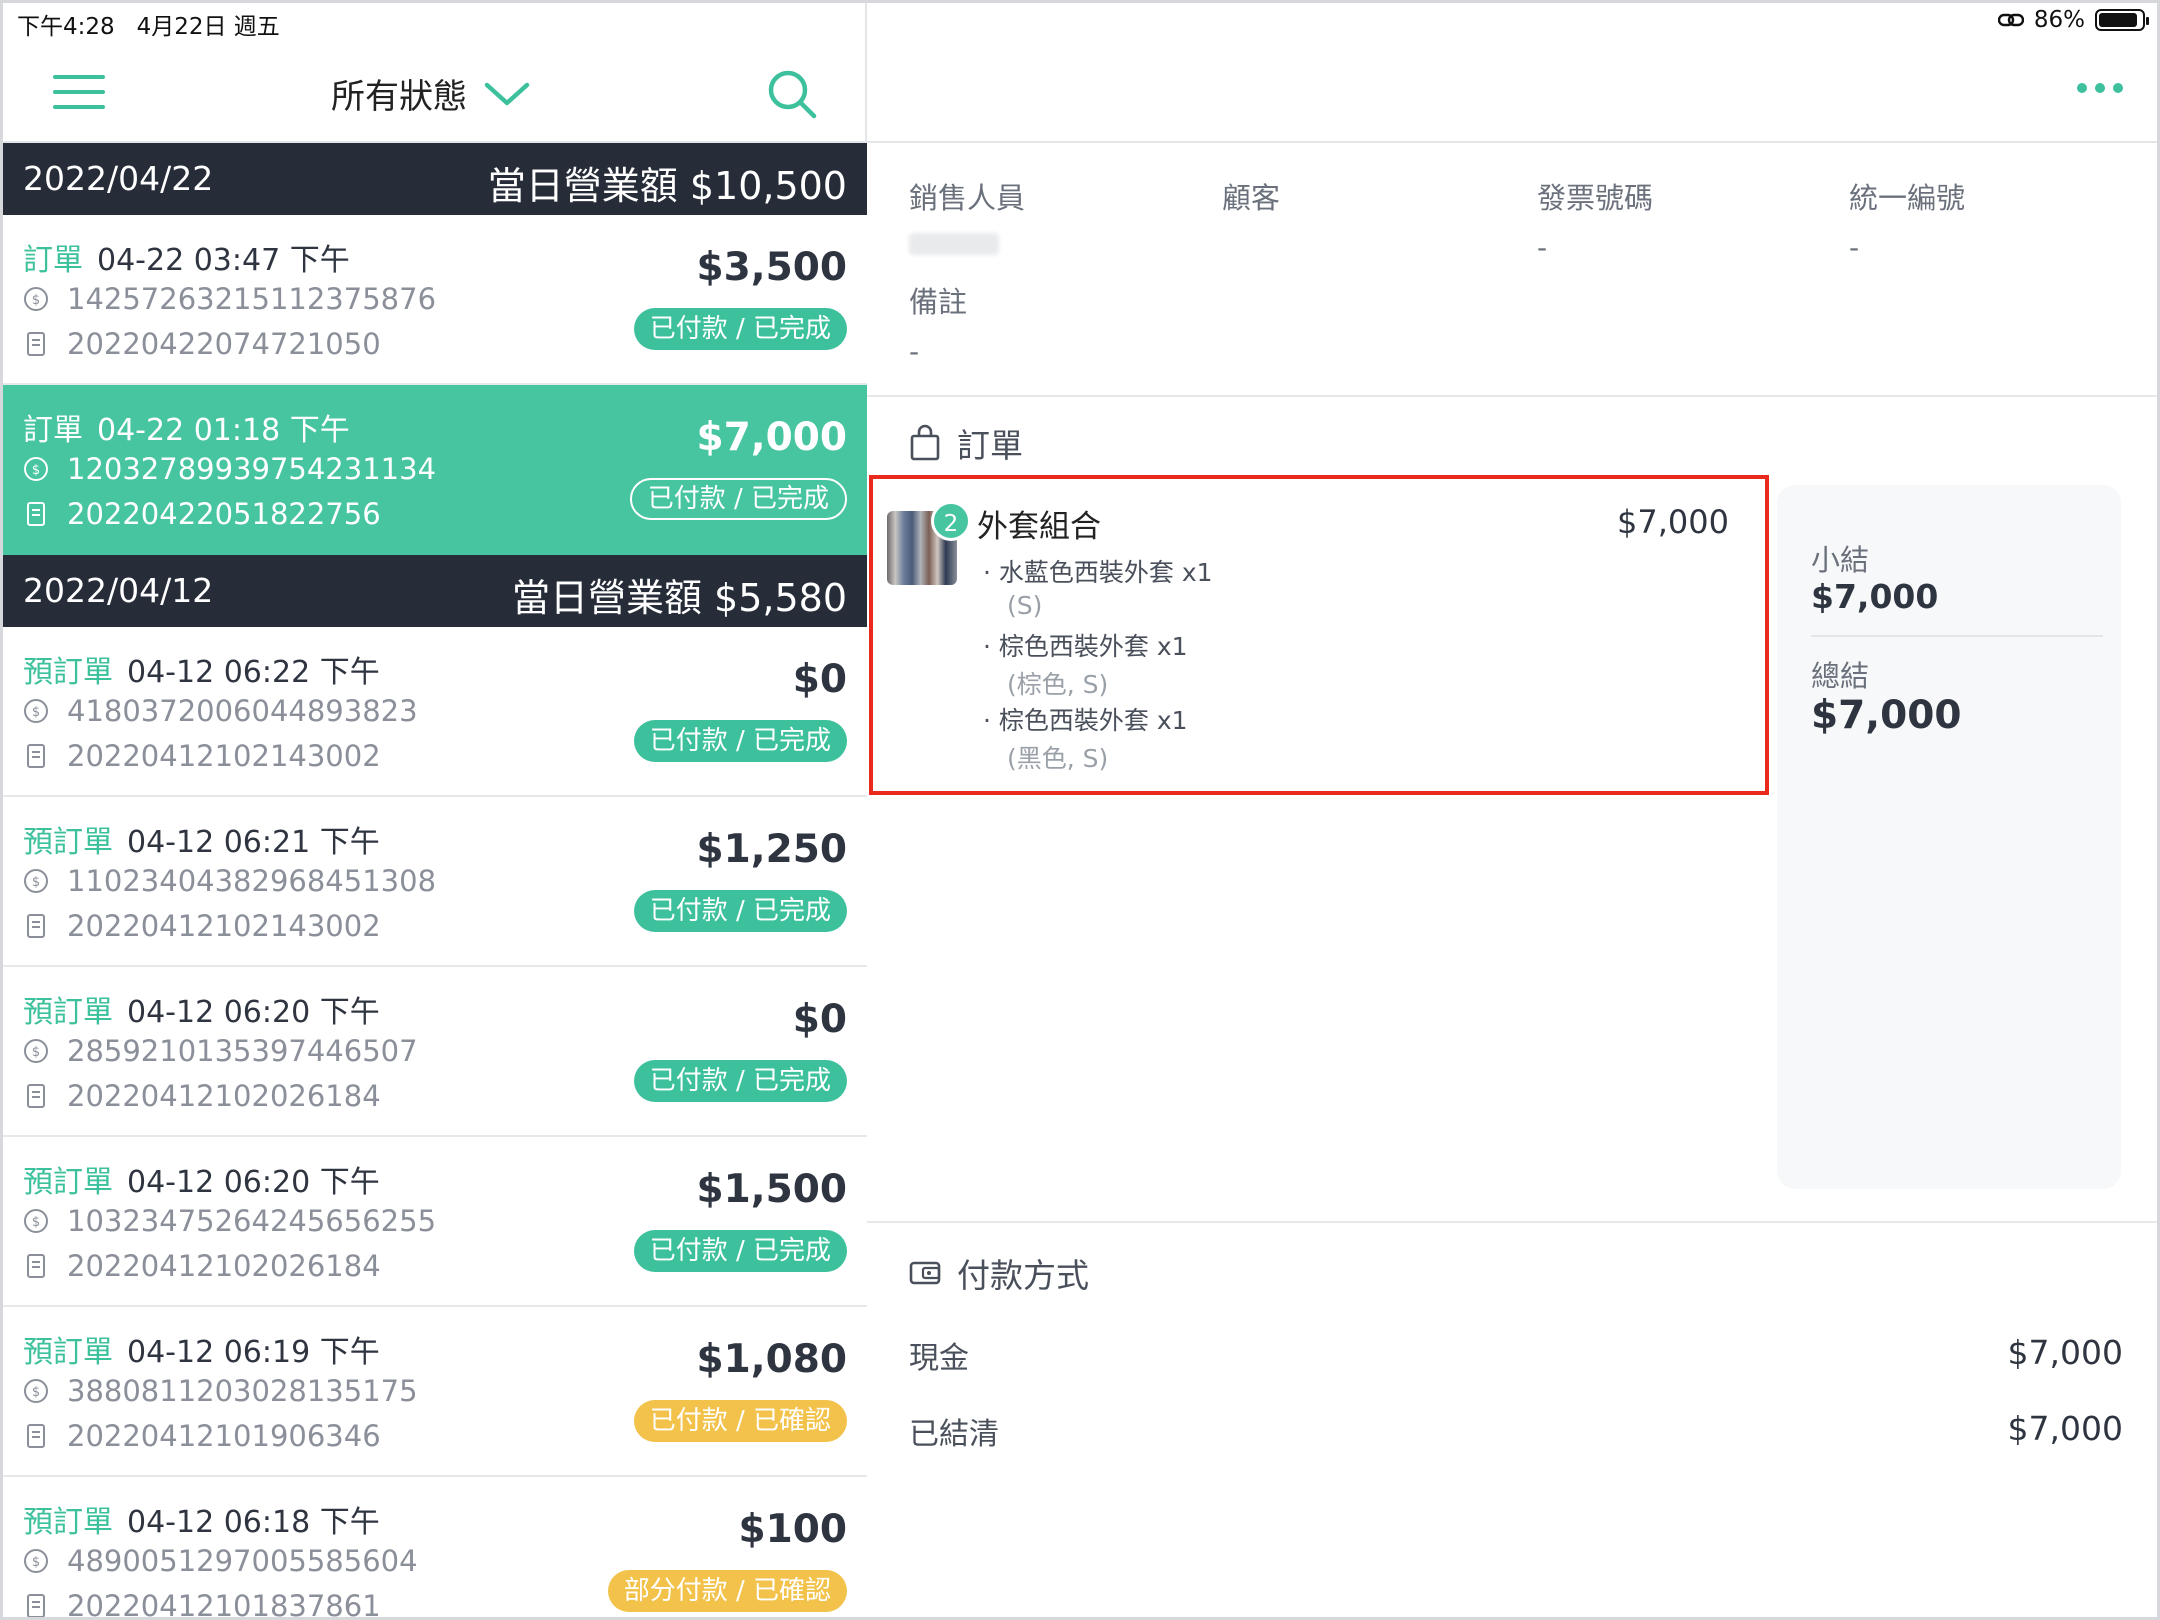 This screenshot has width=2160, height=1620. What do you see at coordinates (242, 1051) in the screenshot?
I see `transaction-id: 2859210135397446507` at bounding box center [242, 1051].